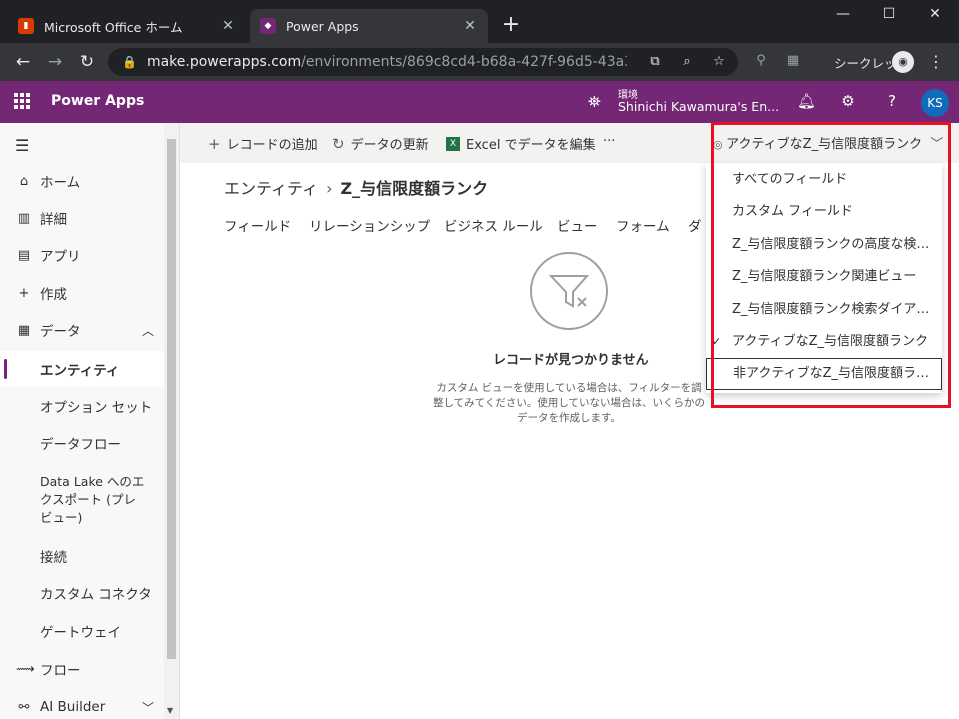  Describe the element at coordinates (268, 26) in the screenshot. I see `powerapps-logo-icon: ◆` at that location.